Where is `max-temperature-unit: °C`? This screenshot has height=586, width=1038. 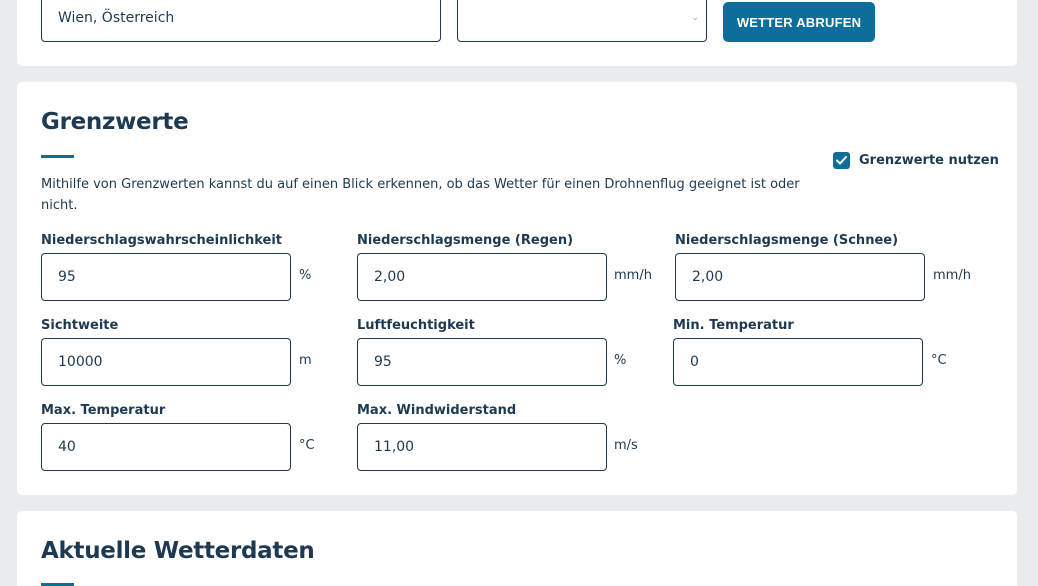
max-temperature-unit: °C is located at coordinates (307, 445).